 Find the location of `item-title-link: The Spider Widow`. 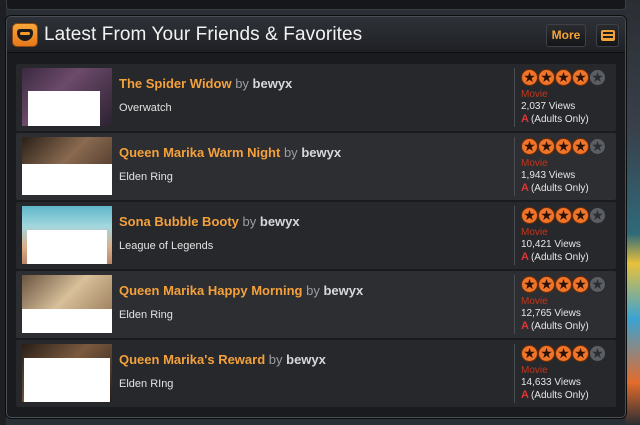

item-title-link: The Spider Widow is located at coordinates (175, 83).